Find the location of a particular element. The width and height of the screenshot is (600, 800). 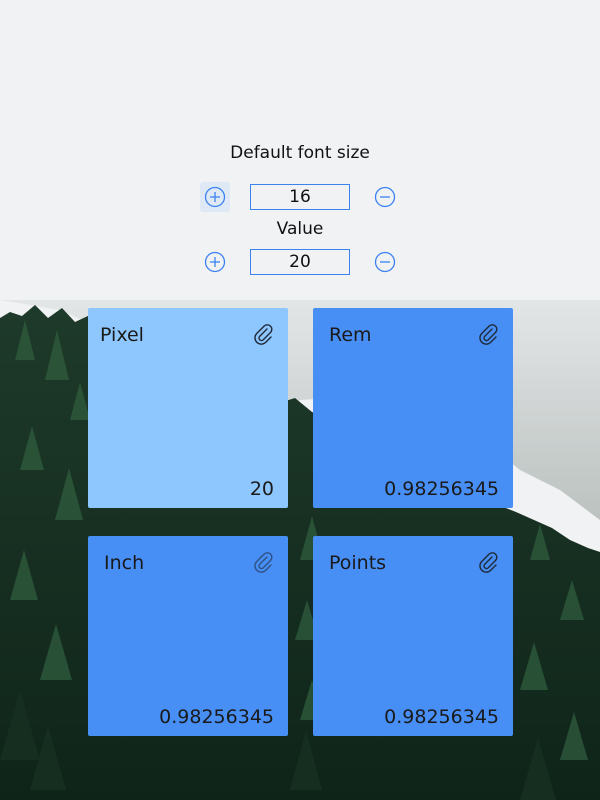

font-size-label: Default font size is located at coordinates (300, 153).